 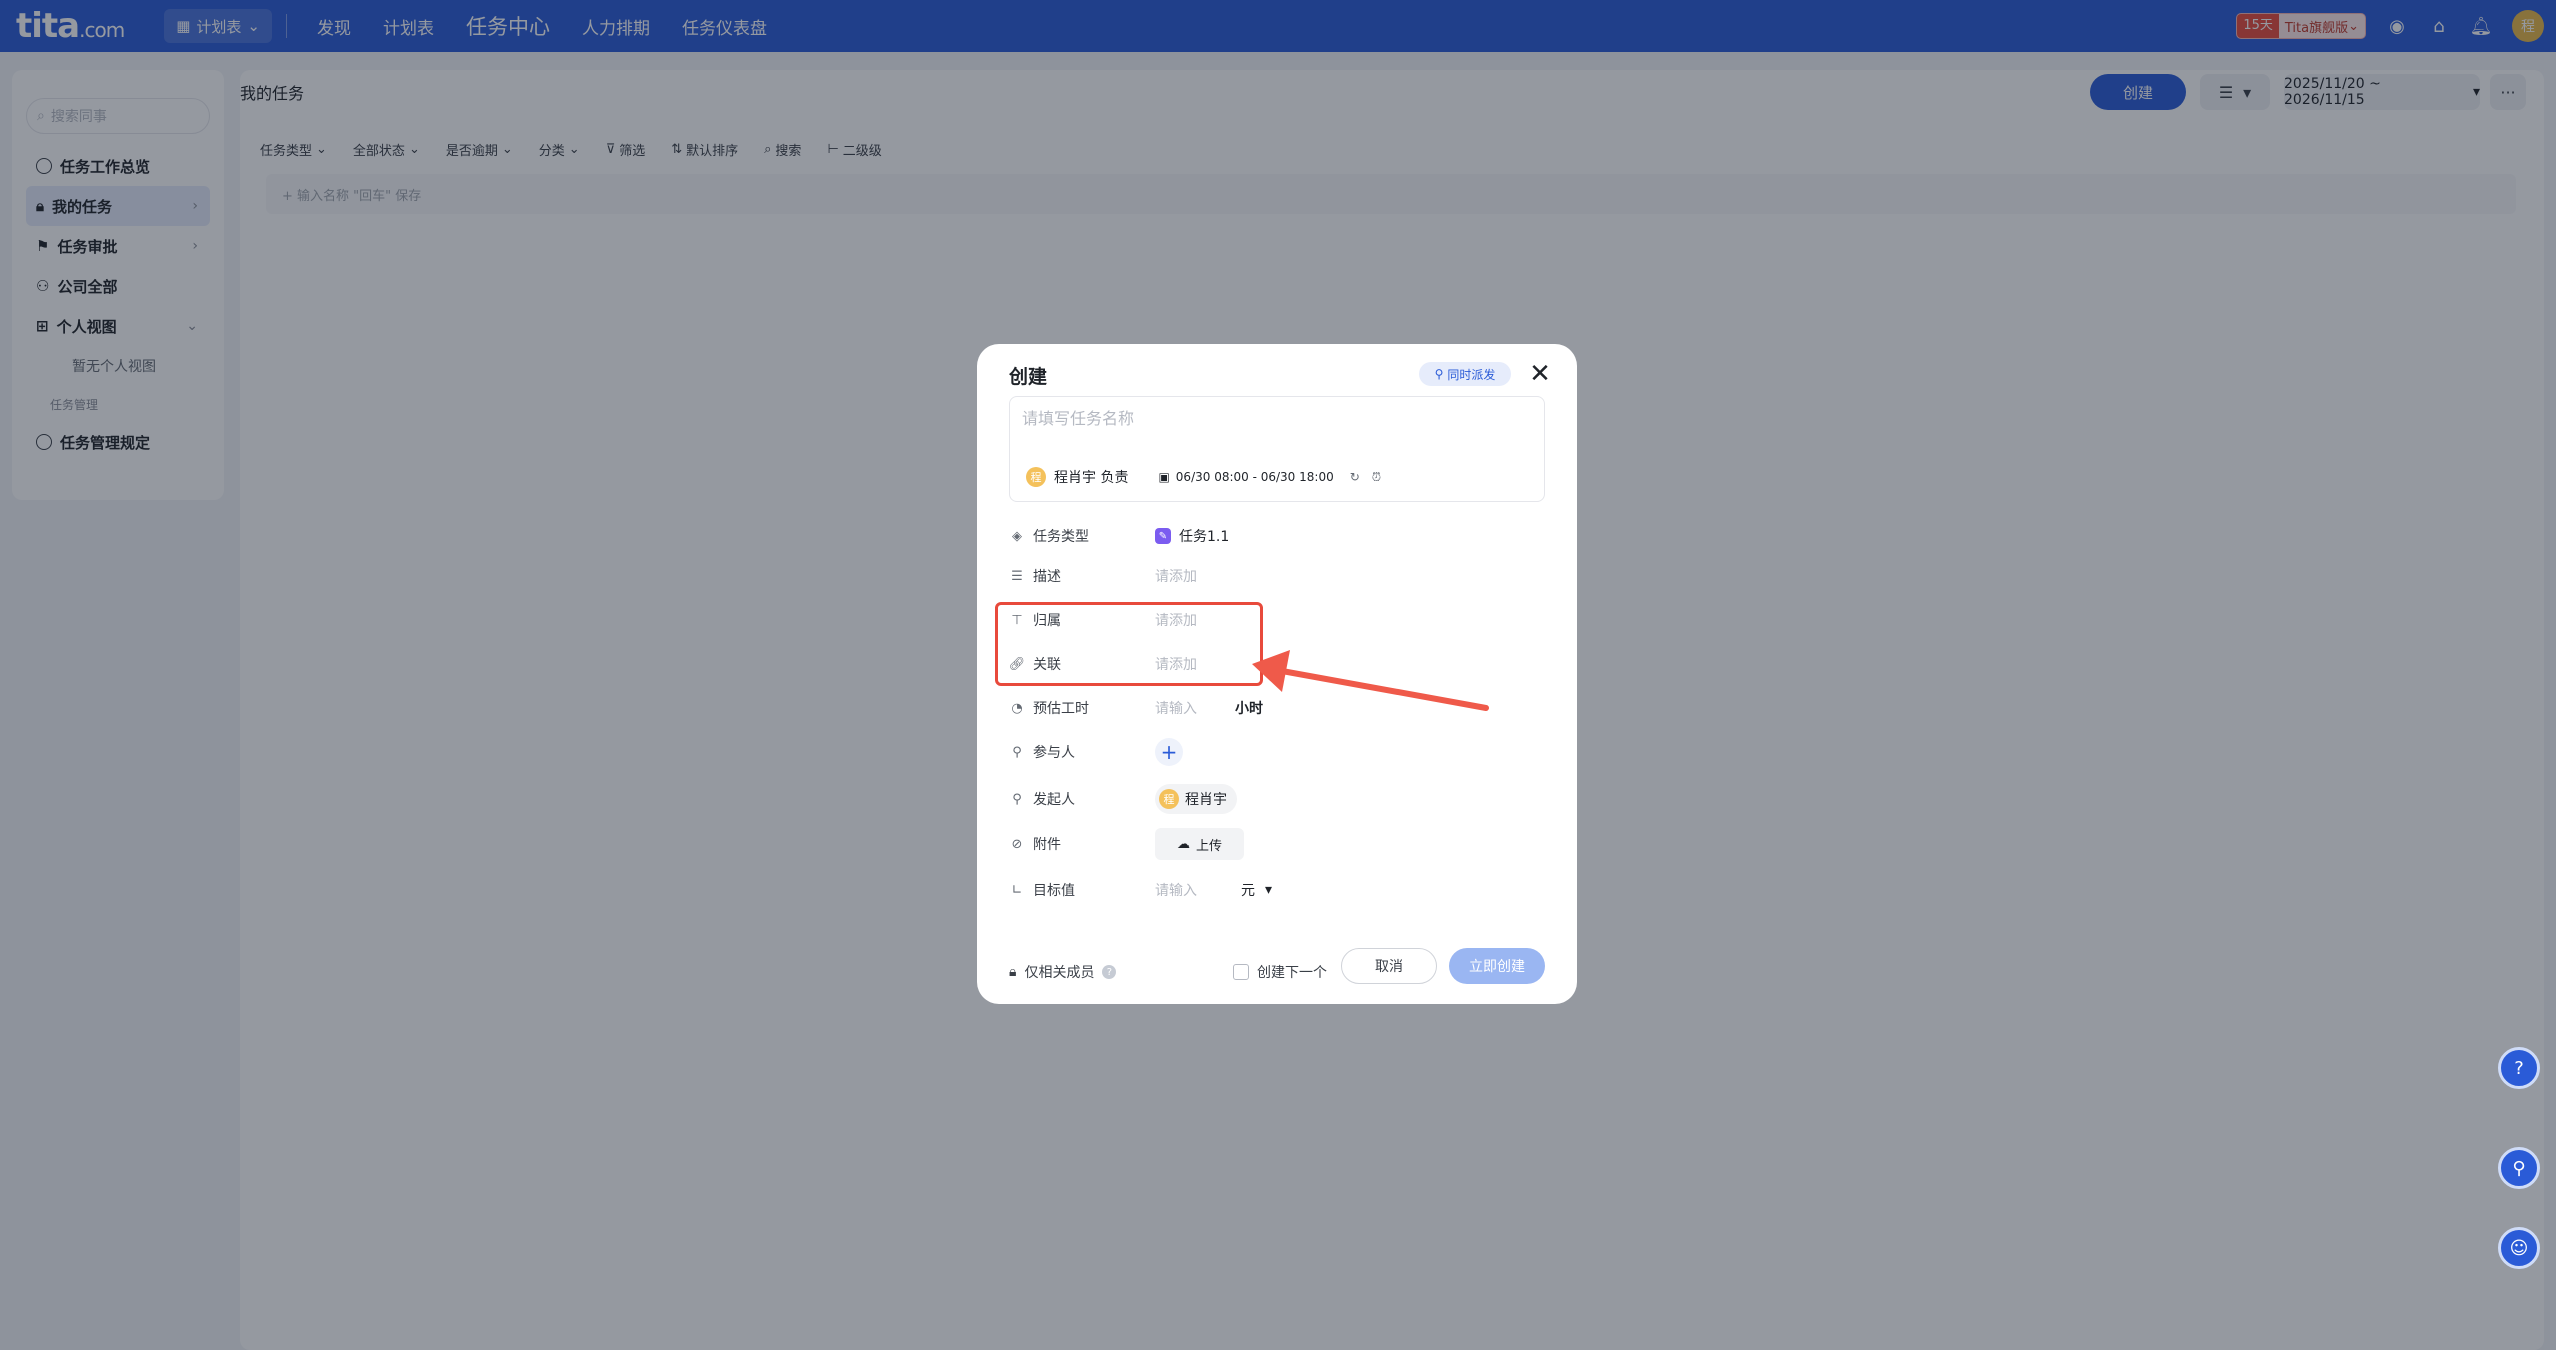 I want to click on checkbox, so click(x=1241, y=972).